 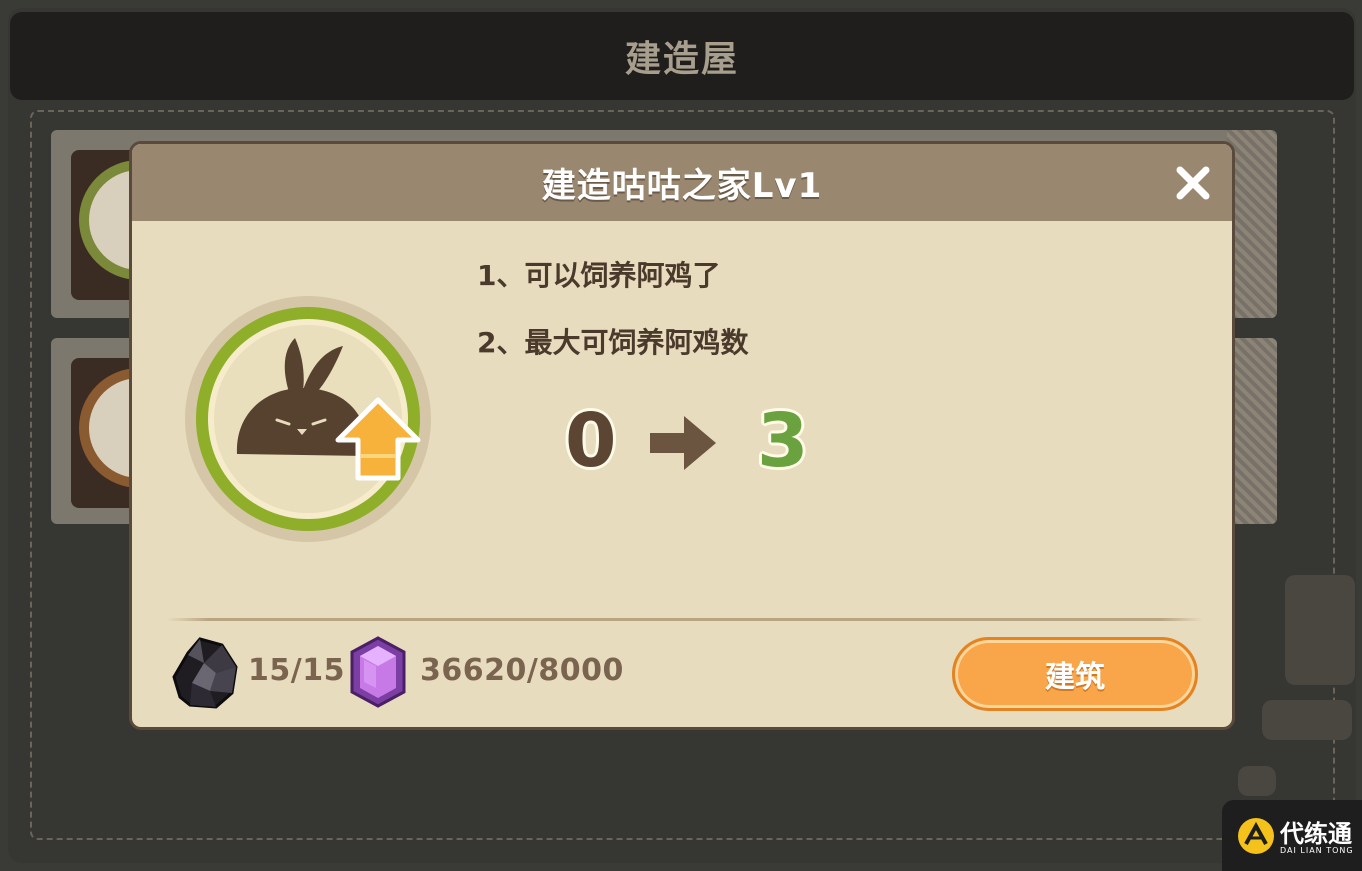 I want to click on background-bag-icon, so click(x=1320, y=630).